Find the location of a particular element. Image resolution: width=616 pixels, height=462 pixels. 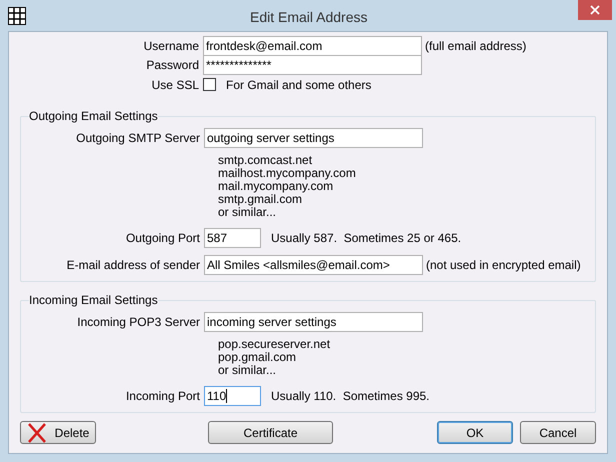

hint-text: Usually 587. Sometimes 25 or 465. is located at coordinates (366, 238).